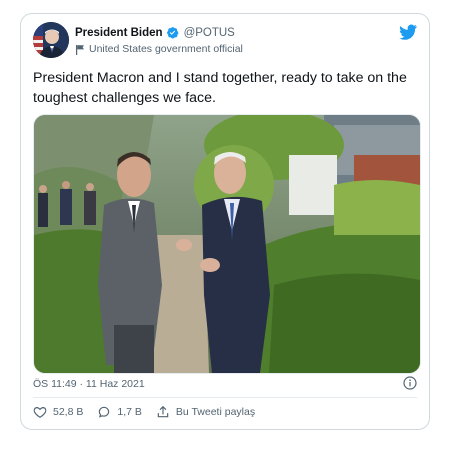 The width and height of the screenshot is (452, 460). I want to click on info-icon, so click(410, 383).